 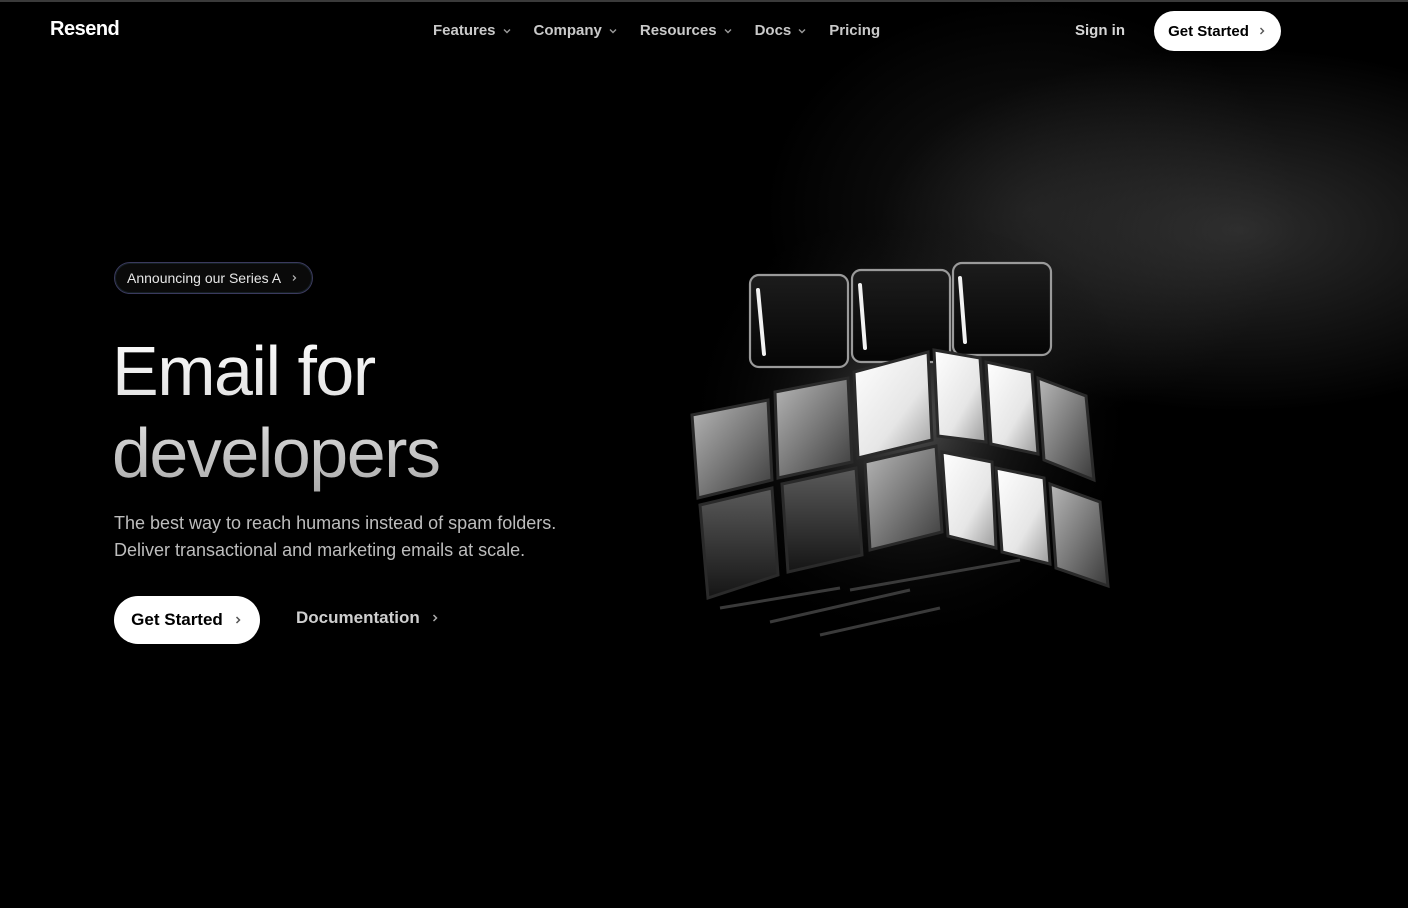 I want to click on get-started-button: Get Started, so click(x=187, y=620).